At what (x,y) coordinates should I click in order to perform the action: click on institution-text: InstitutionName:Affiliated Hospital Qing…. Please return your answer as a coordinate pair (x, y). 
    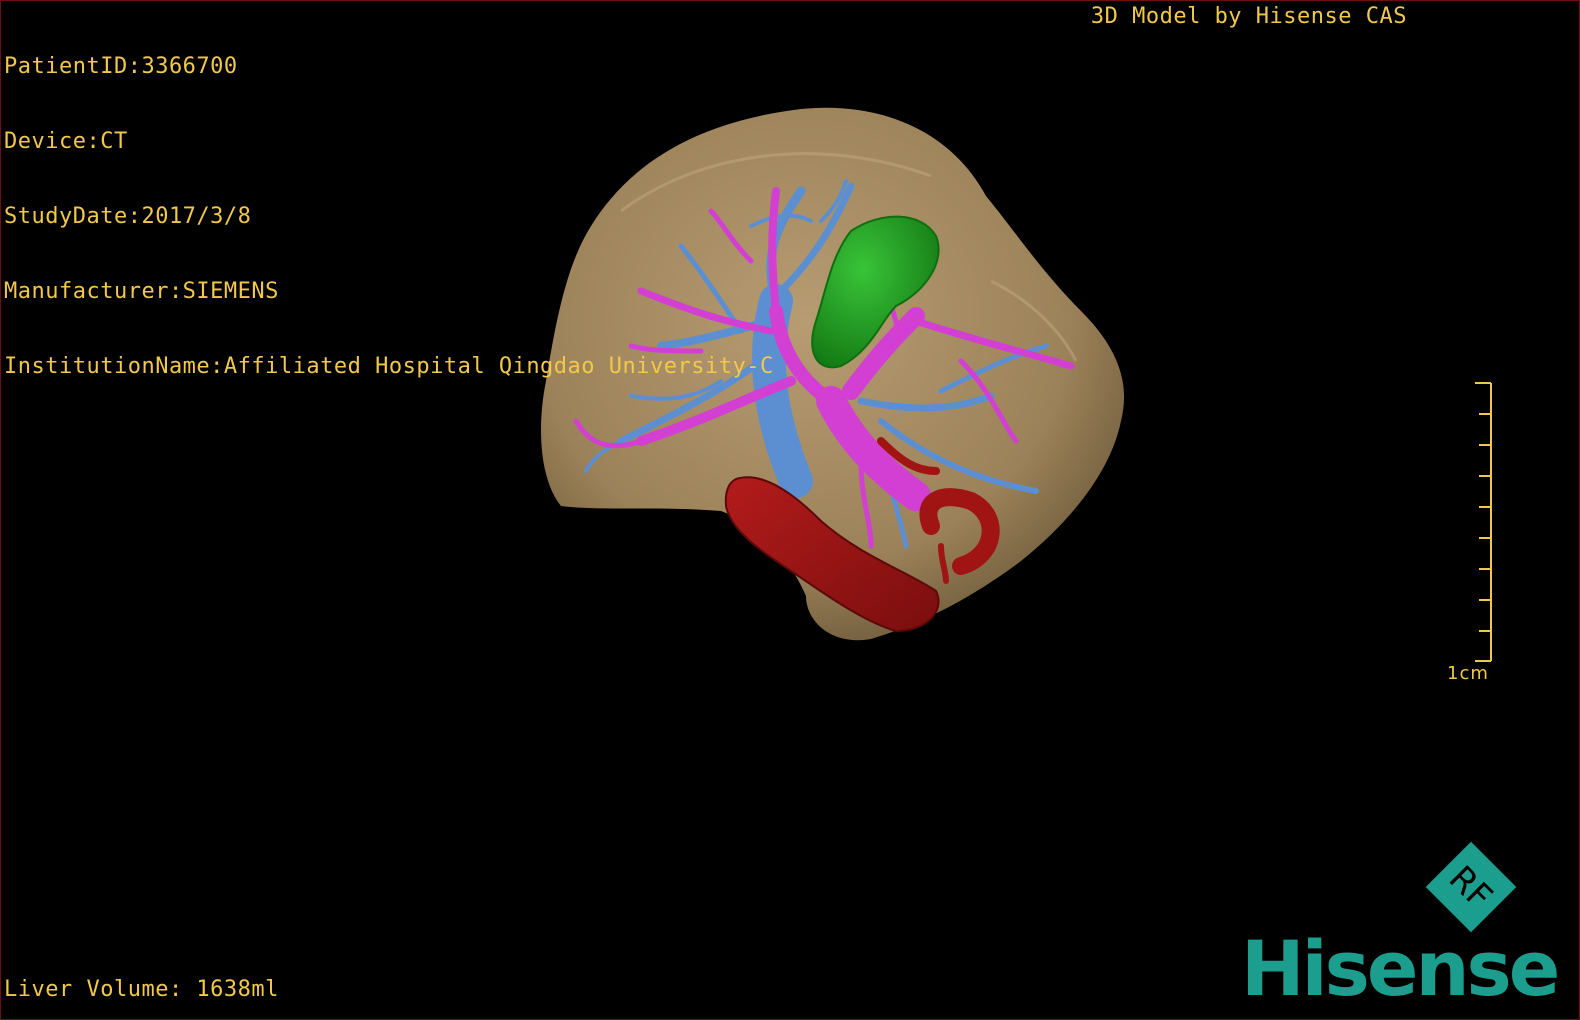
    Looking at the image, I should click on (389, 366).